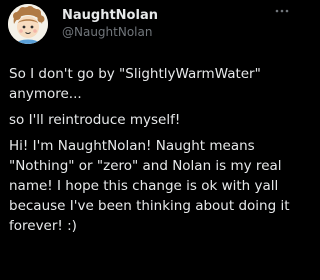 The width and height of the screenshot is (320, 280). I want to click on more-dots-icon, so click(282, 11).